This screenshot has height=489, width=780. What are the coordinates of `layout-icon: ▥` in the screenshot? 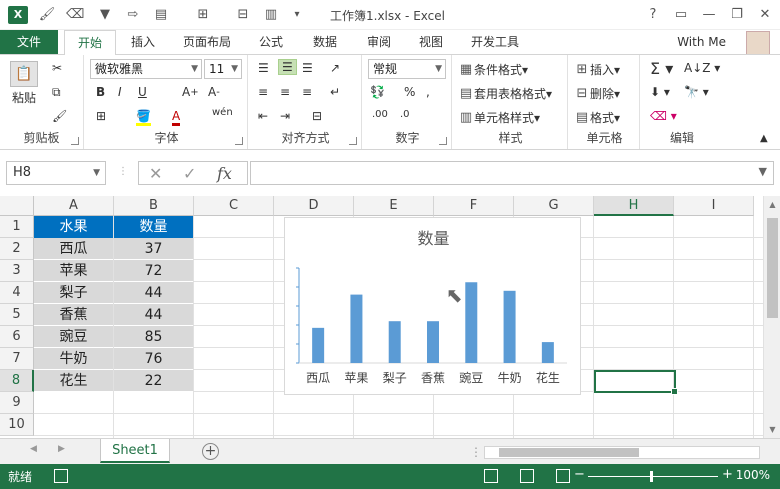 It's located at (271, 15).